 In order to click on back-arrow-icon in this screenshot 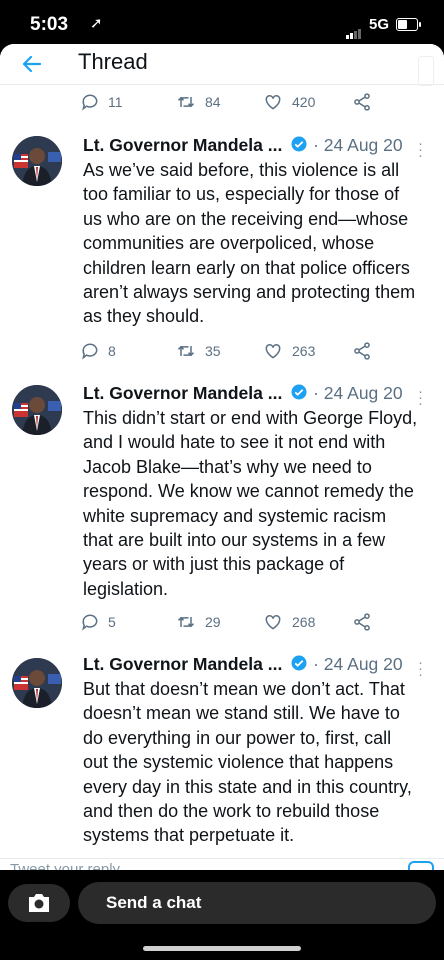, I will do `click(32, 66)`.